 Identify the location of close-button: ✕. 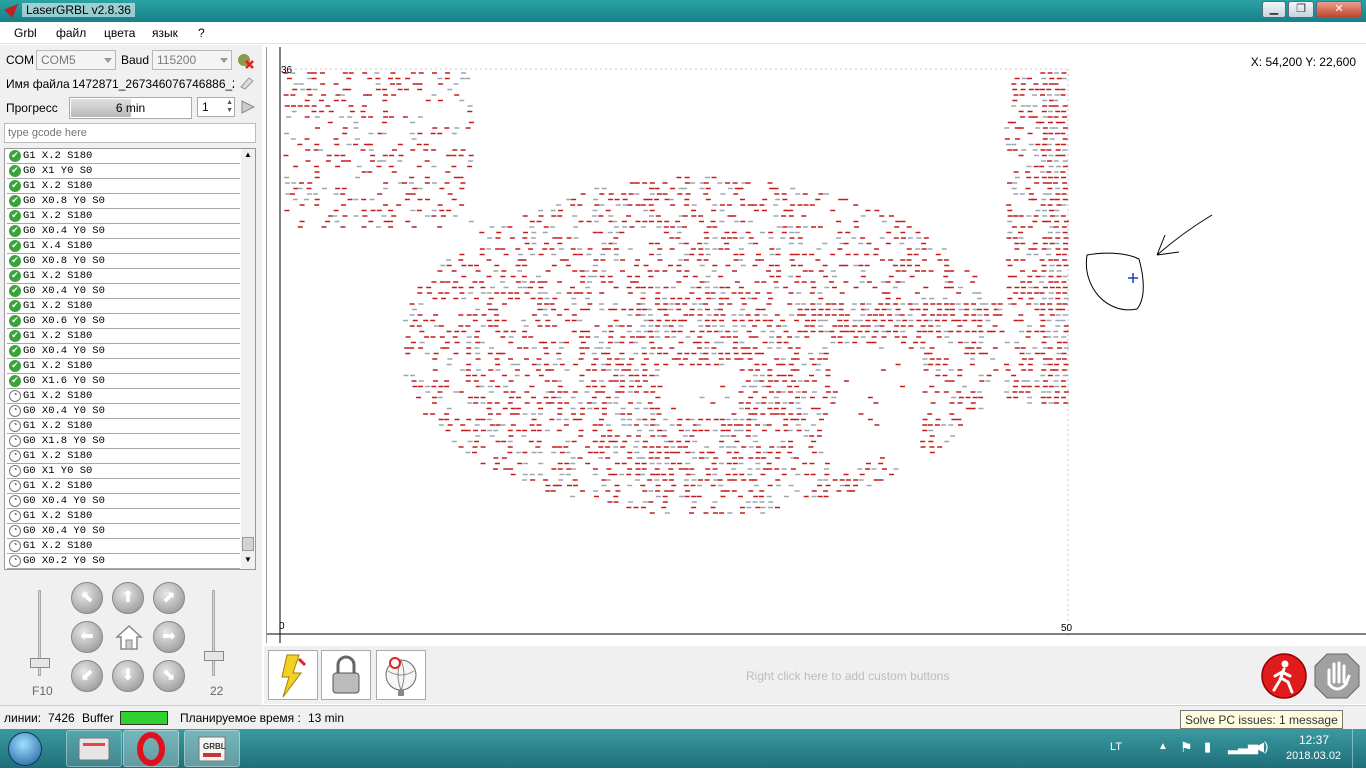
(1339, 9).